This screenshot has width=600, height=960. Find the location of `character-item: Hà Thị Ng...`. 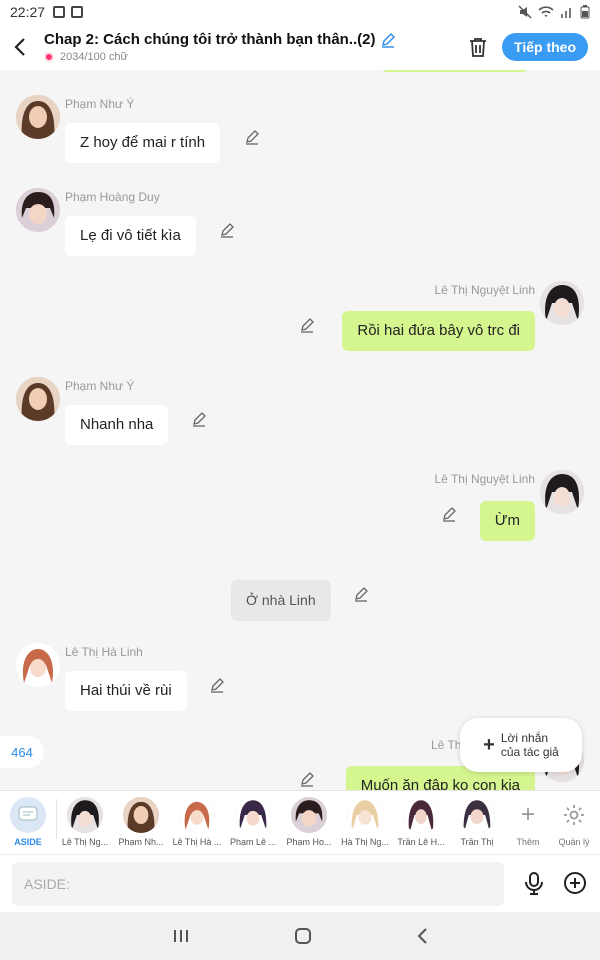

character-item: Hà Thị Ng... is located at coordinates (365, 822).